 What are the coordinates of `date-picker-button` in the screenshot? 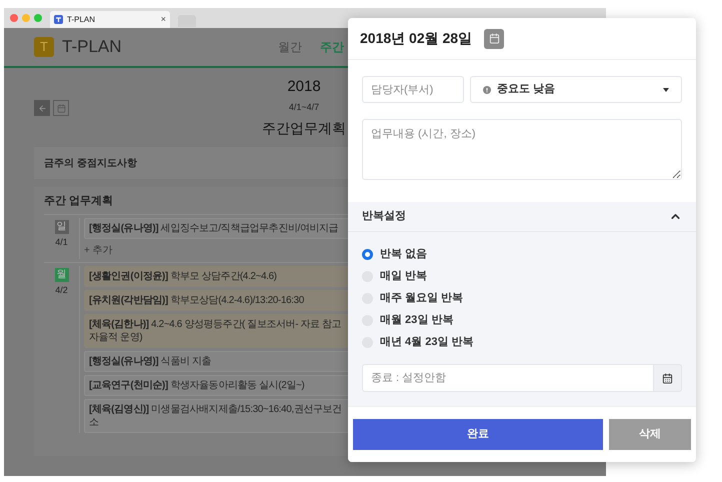 It's located at (494, 38).